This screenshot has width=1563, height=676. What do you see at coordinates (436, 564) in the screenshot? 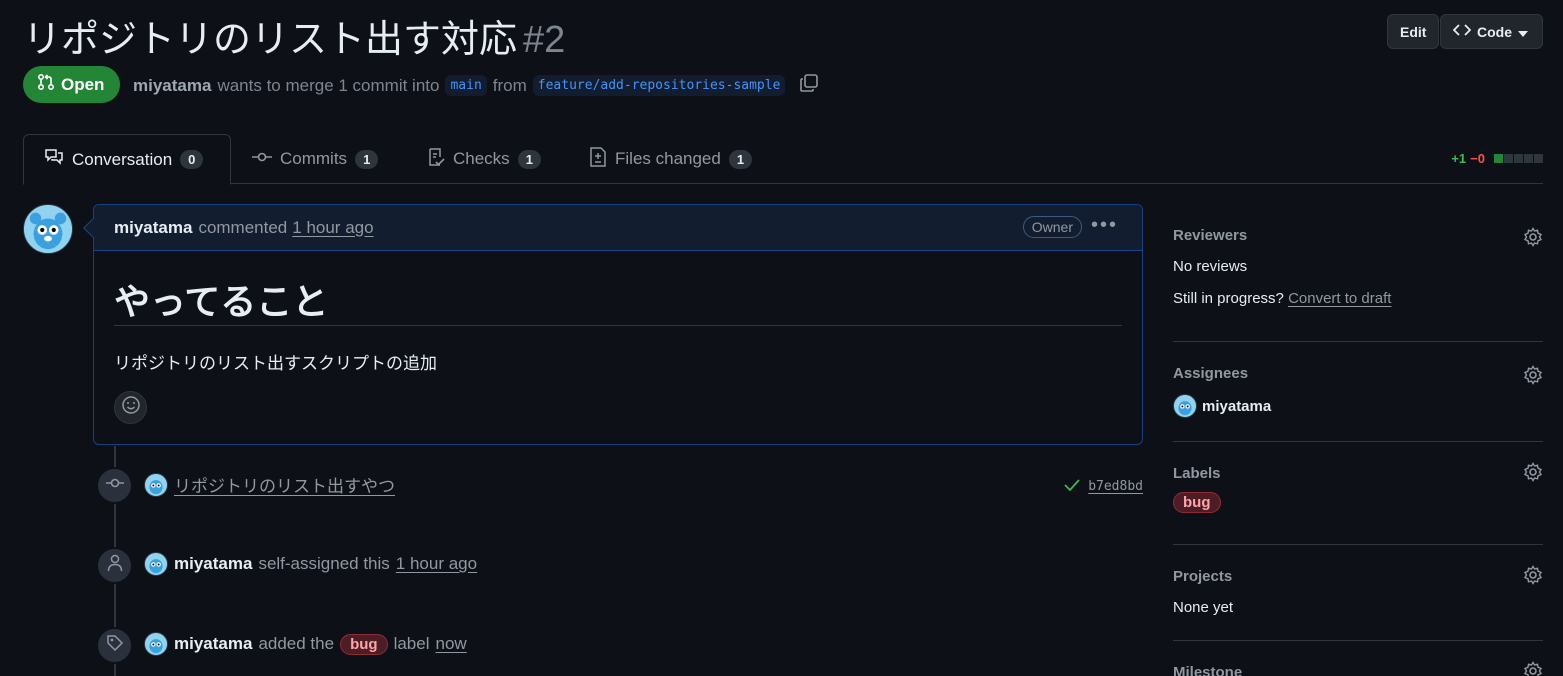
I see `assign-time-link: 1 hour ago` at bounding box center [436, 564].